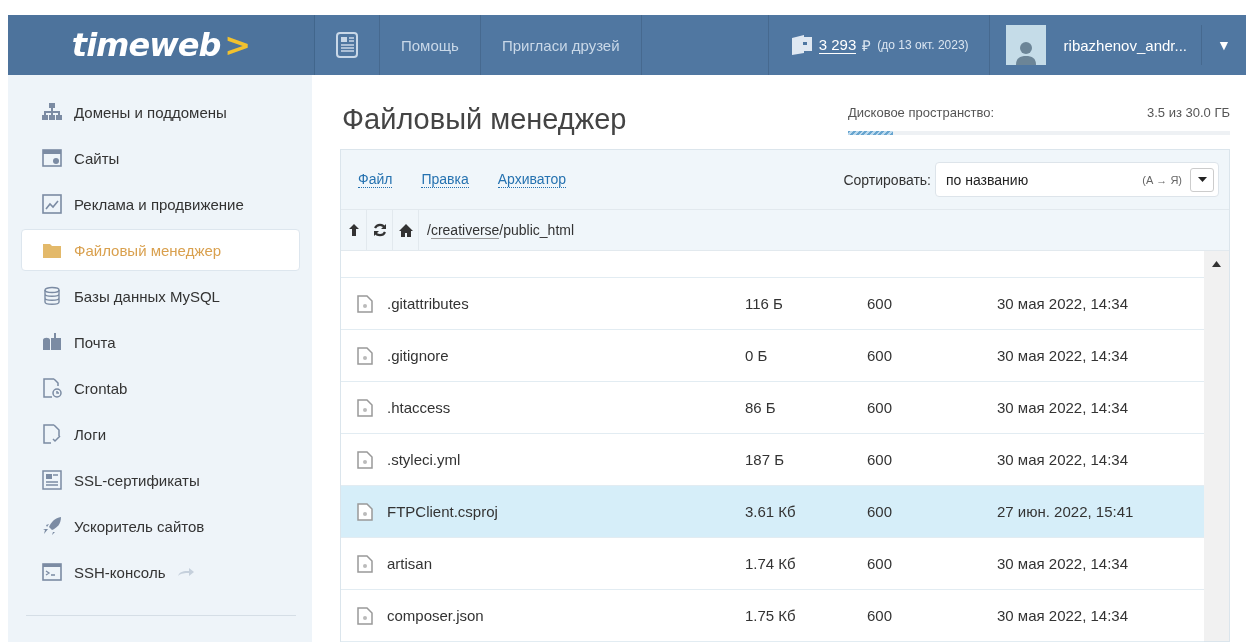 This screenshot has height=642, width=1246. What do you see at coordinates (52, 388) in the screenshot?
I see `clock-icon` at bounding box center [52, 388].